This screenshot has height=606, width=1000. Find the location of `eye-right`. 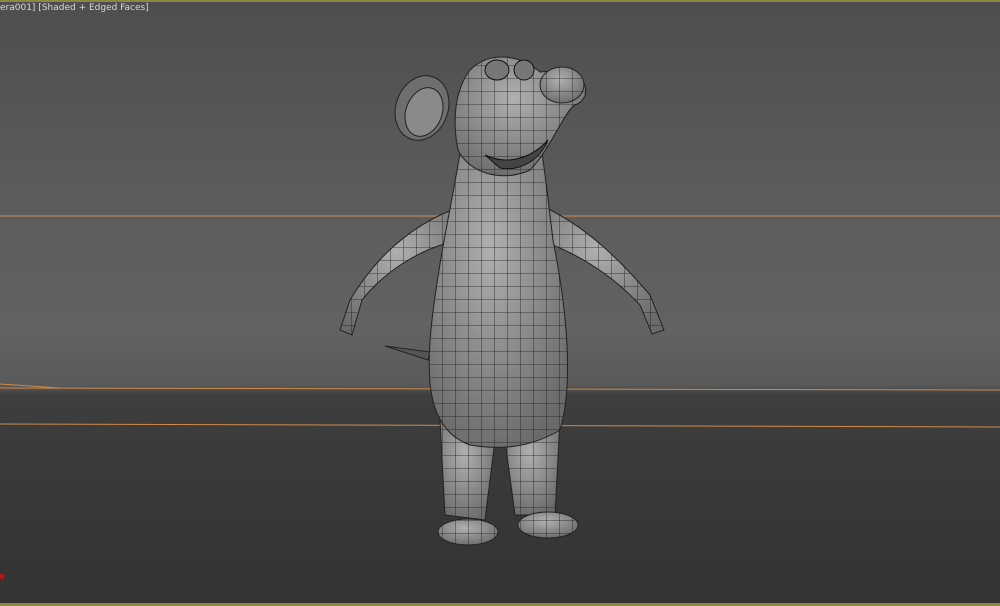

eye-right is located at coordinates (524, 70).